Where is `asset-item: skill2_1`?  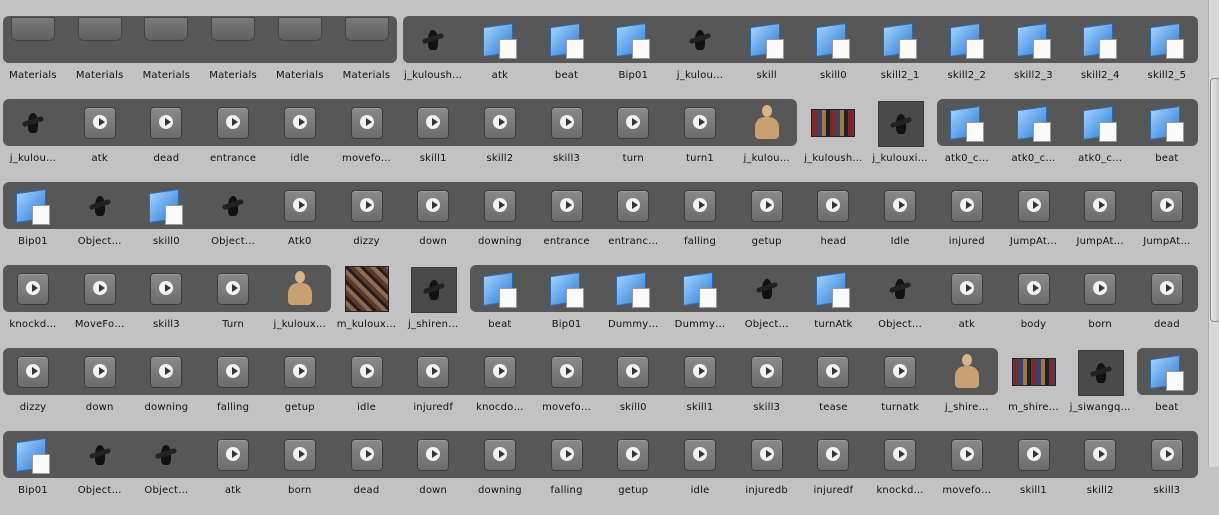
asset-item: skill2_1 is located at coordinates (900, 59).